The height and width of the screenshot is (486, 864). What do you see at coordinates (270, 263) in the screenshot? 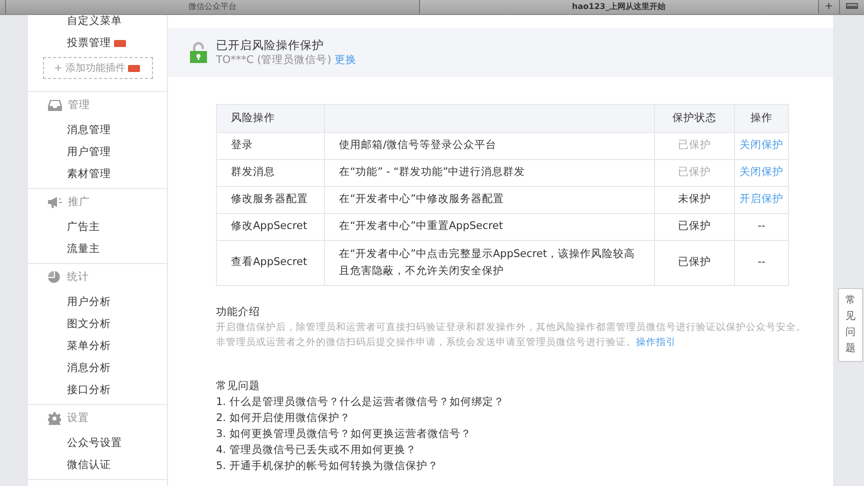
I see `table-cell: 查看AppSecret` at bounding box center [270, 263].